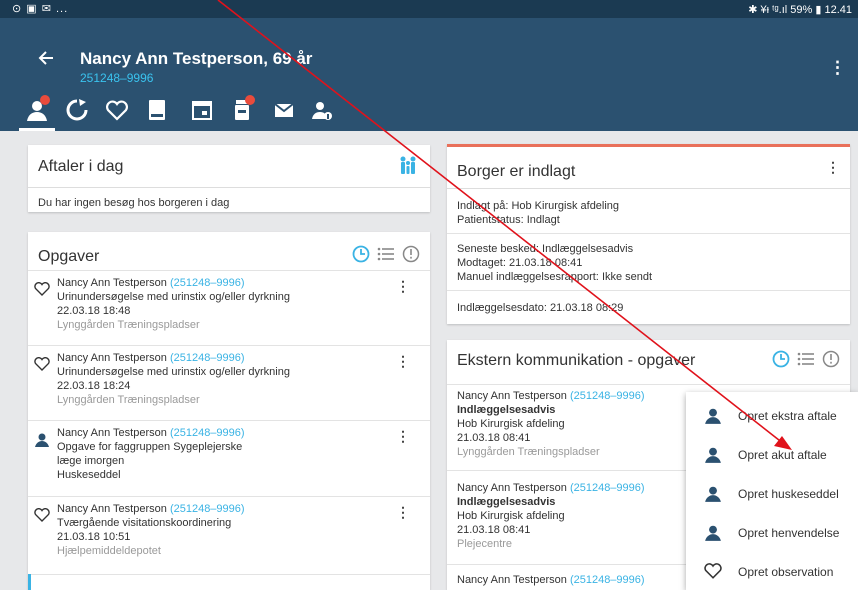 This screenshot has height=590, width=858. What do you see at coordinates (789, 533) in the screenshot?
I see `menu-label: Opret henvendelse` at bounding box center [789, 533].